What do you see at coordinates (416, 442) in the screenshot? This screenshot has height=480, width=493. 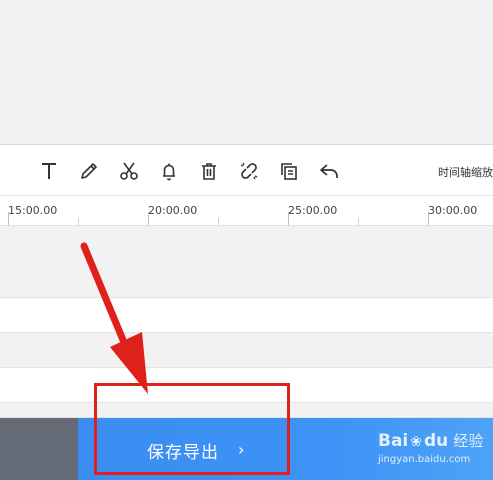 I see `baidu-paw-icon: ❀` at bounding box center [416, 442].